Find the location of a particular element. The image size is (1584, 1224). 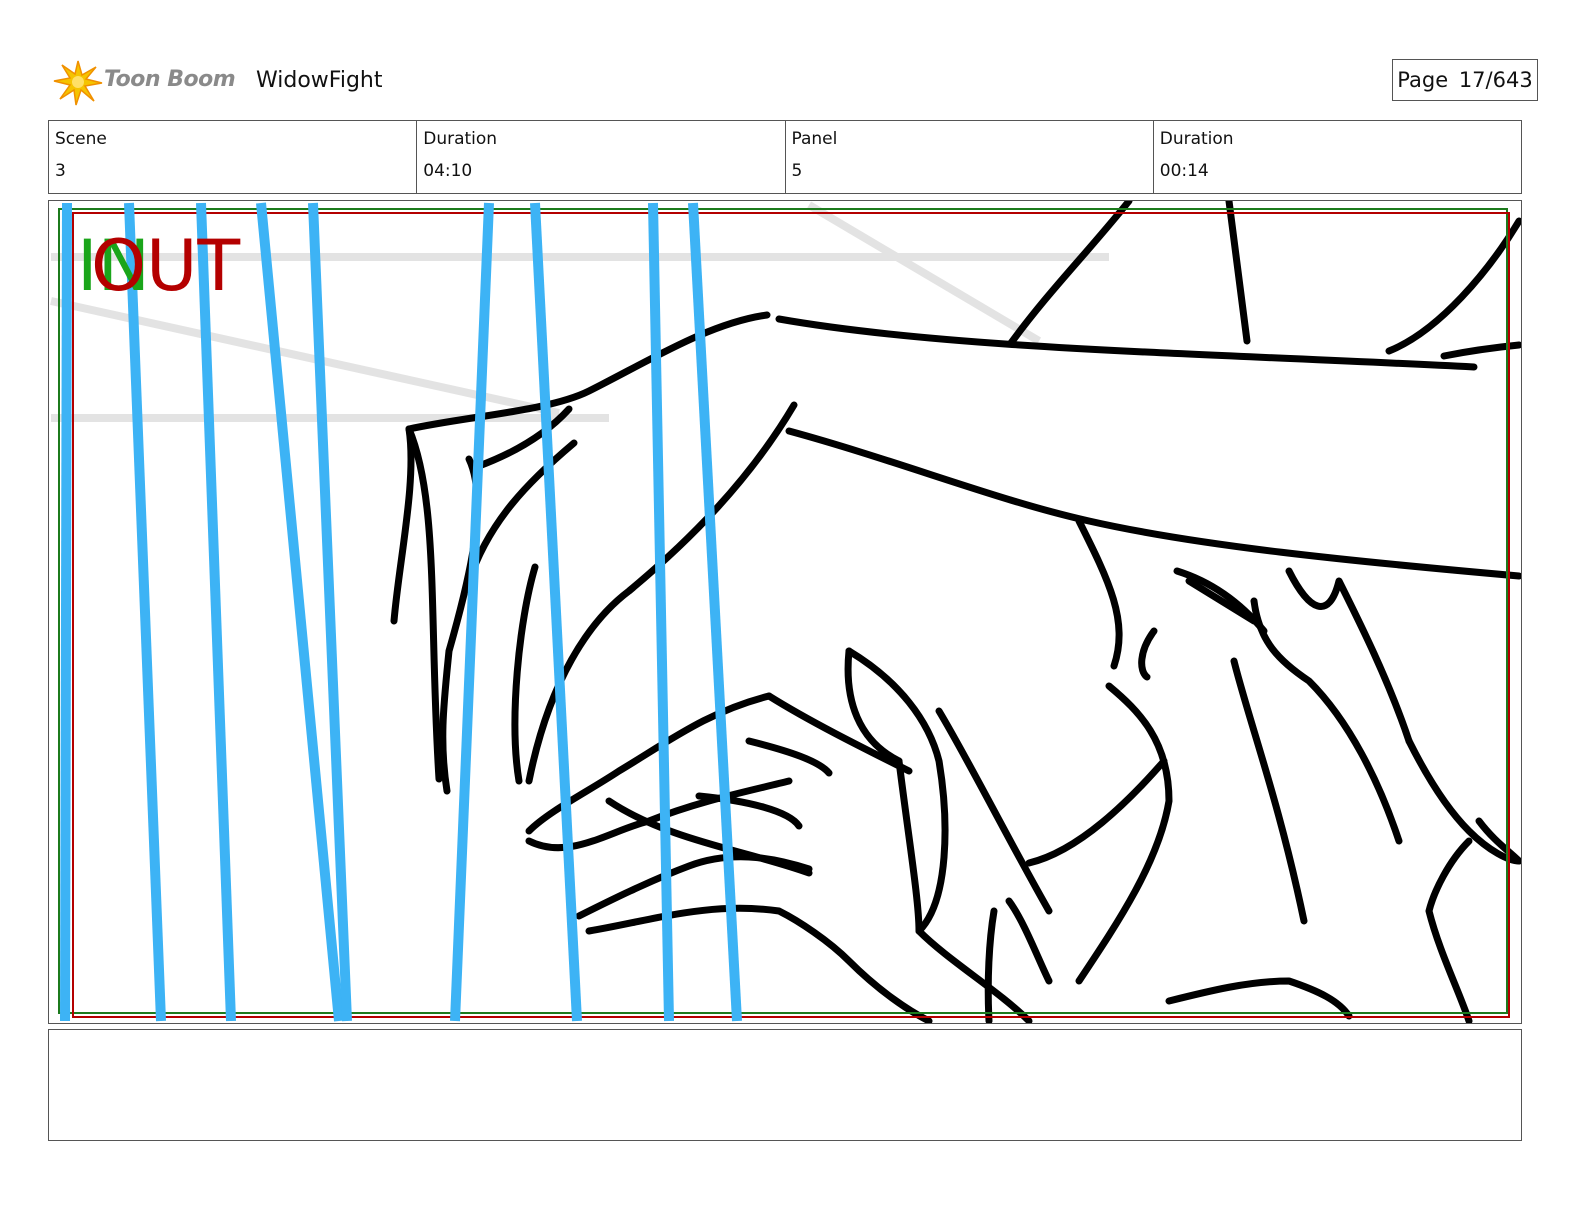

page-value: 17/643 is located at coordinates (1495, 80).